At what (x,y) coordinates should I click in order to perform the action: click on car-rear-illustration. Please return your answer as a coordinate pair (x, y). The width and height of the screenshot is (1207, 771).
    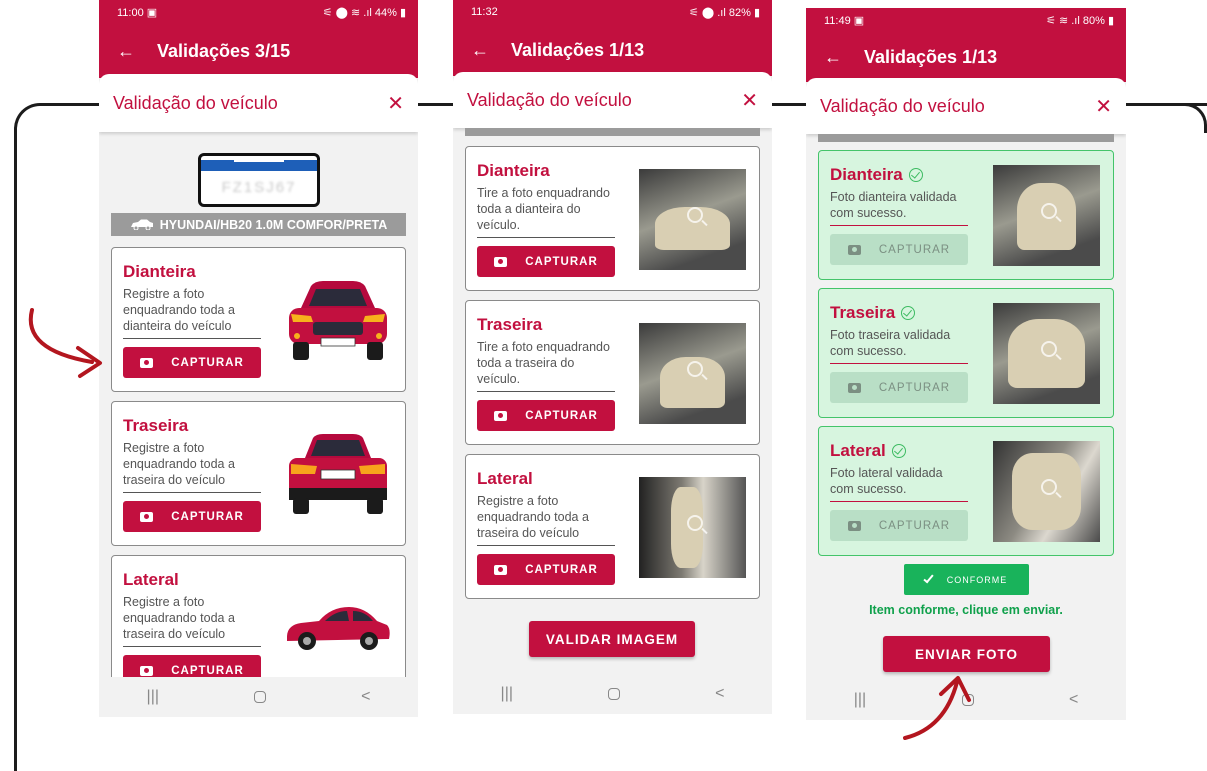
    Looking at the image, I should click on (338, 474).